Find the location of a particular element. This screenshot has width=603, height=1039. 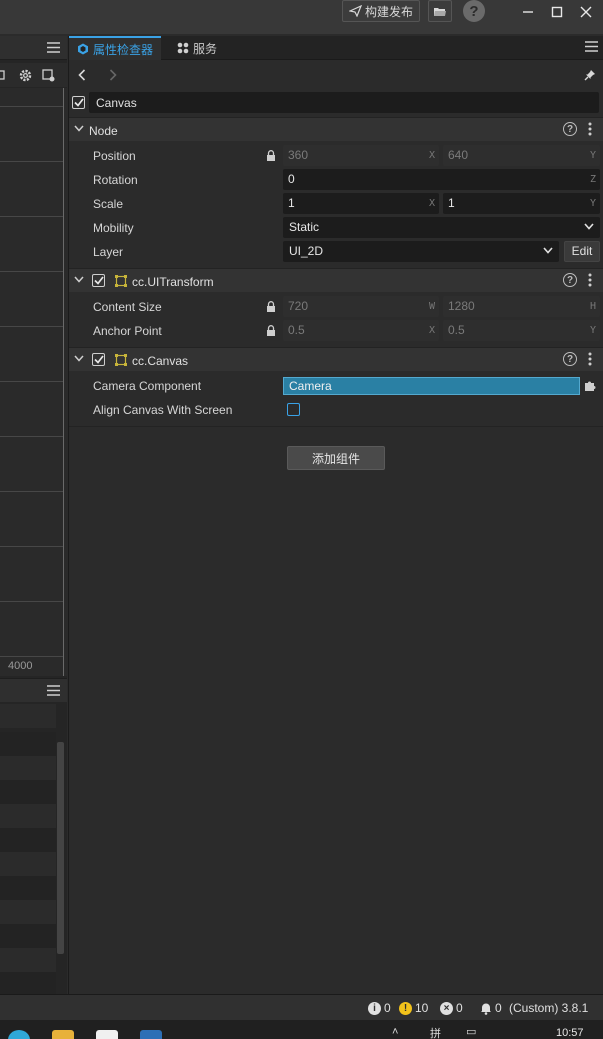

tab-services-label: 服务 is located at coordinates (205, 48).